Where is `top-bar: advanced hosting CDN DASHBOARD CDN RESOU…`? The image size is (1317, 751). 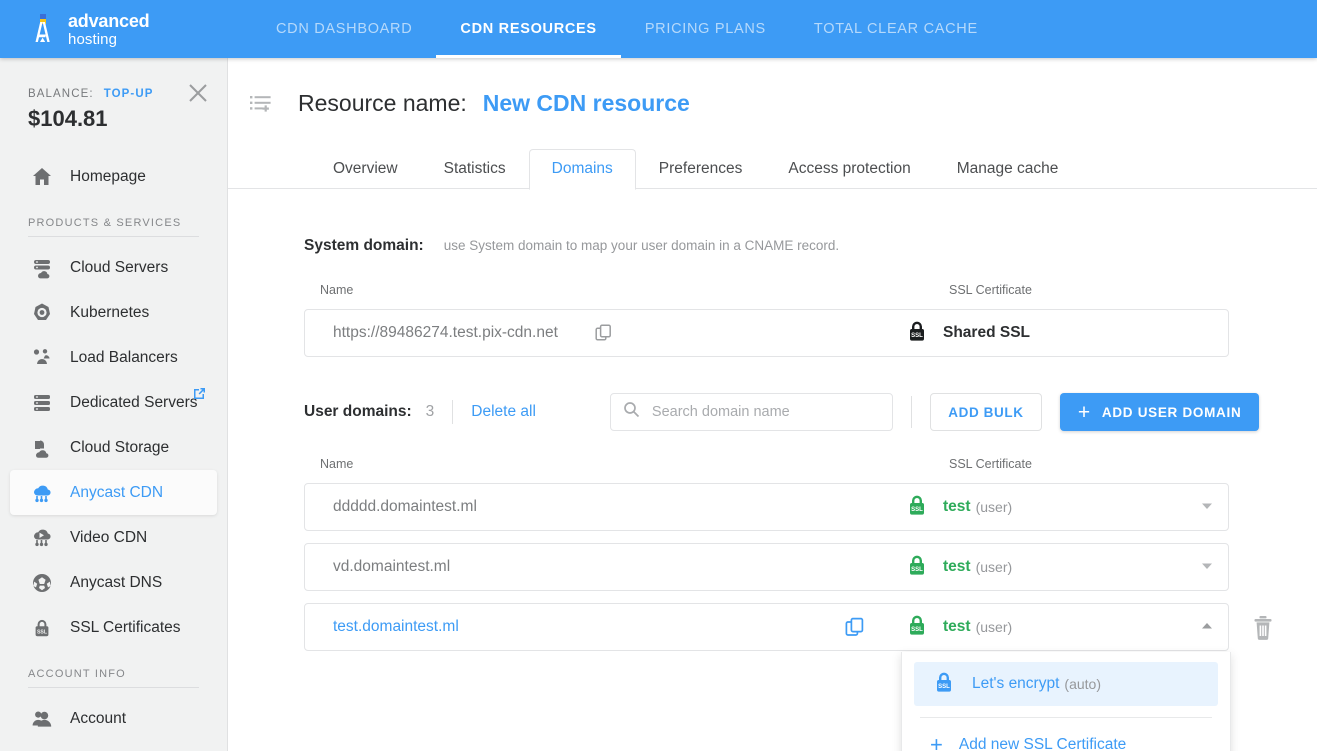
top-bar: advanced hosting CDN DASHBOARD CDN RESOU… is located at coordinates (658, 29).